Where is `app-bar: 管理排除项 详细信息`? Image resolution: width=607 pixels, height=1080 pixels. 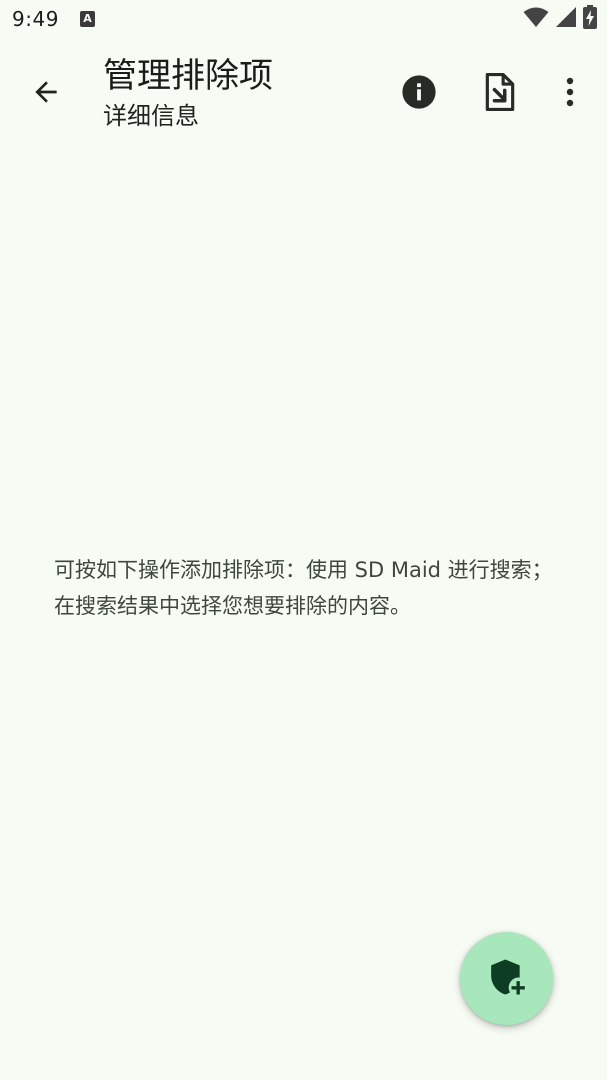 app-bar: 管理排除项 详细信息 is located at coordinates (303, 96).